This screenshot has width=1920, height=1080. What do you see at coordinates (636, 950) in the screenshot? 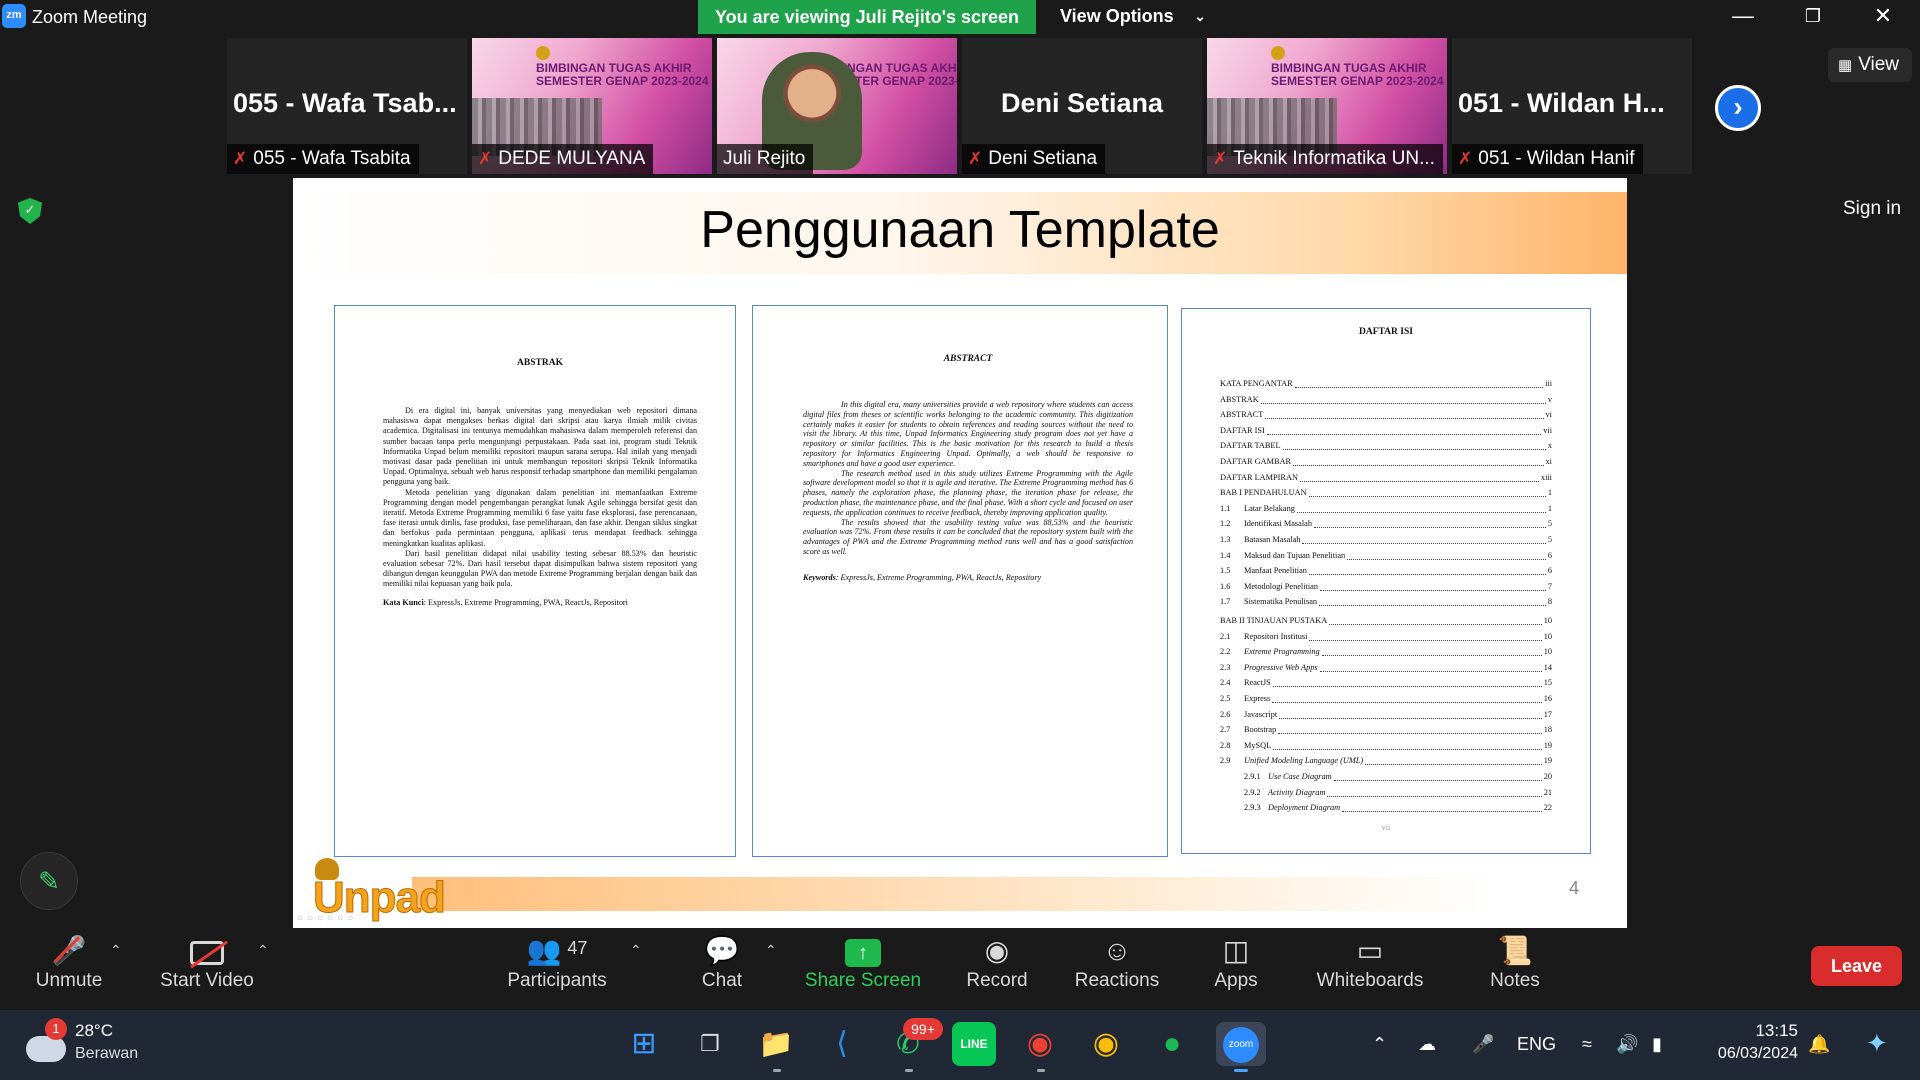
I see `participants-caret-icon: ⌃` at bounding box center [636, 950].